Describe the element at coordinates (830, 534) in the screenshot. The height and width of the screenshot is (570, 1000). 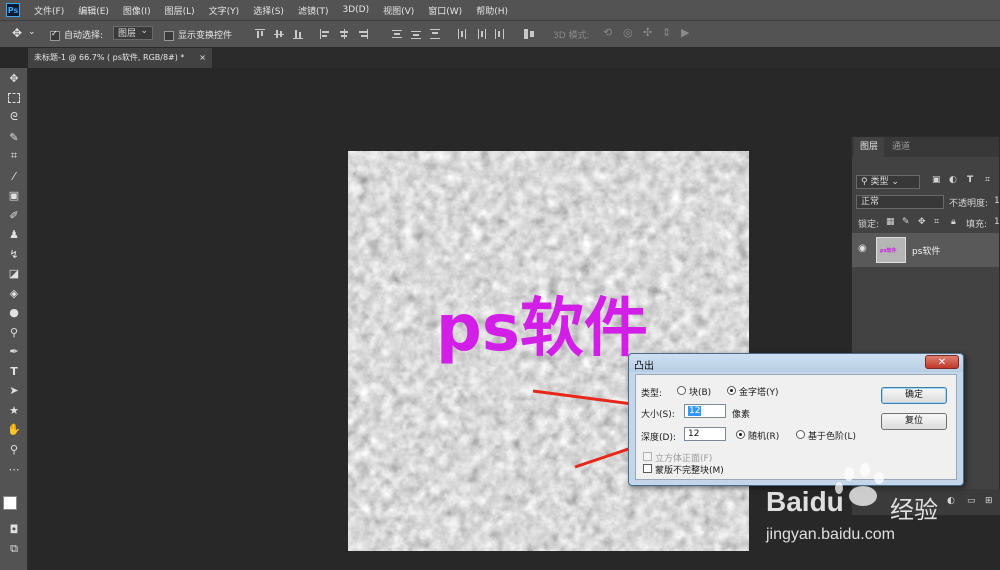
I see `watermark-url: jingyan.baidu.com` at that location.